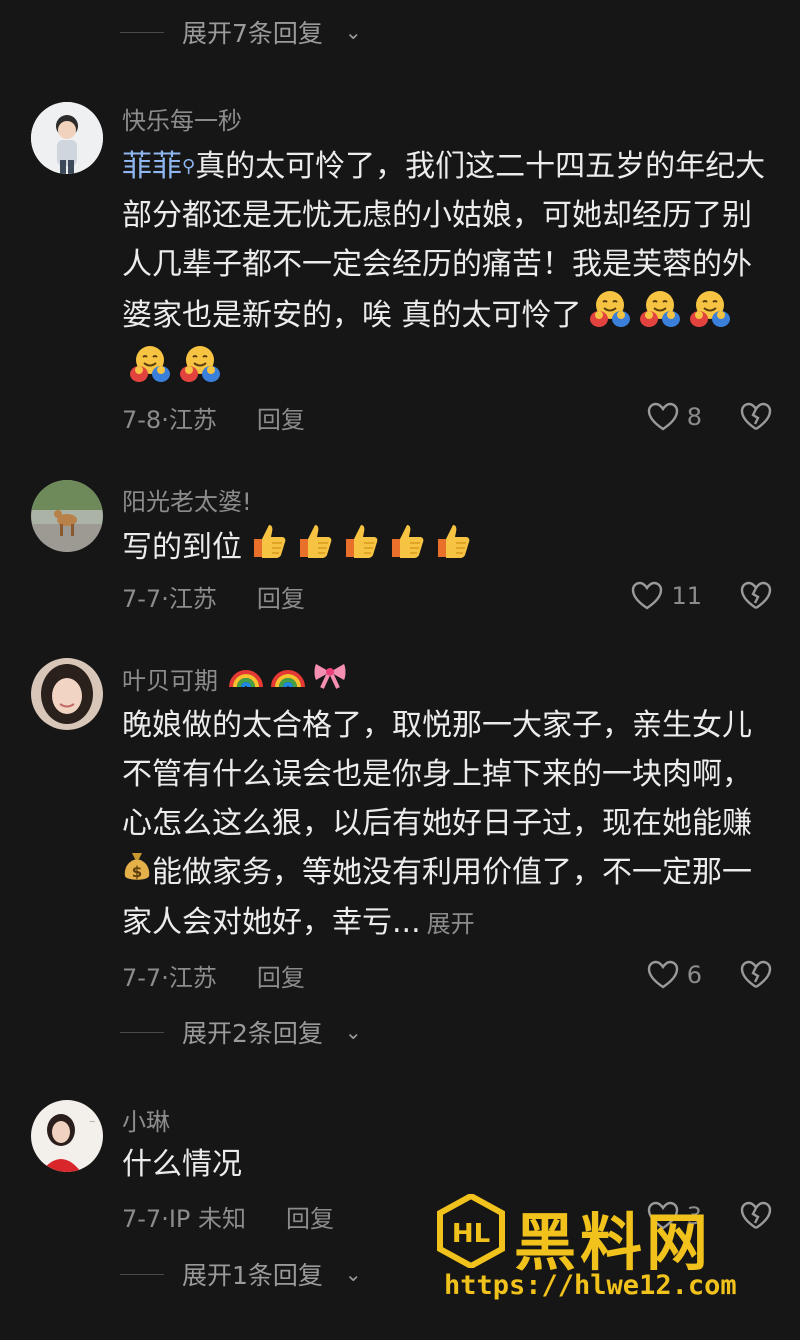 The image size is (800, 1340). Describe the element at coordinates (182, 118) in the screenshot. I see `comment-username: 快乐每一秒` at that location.